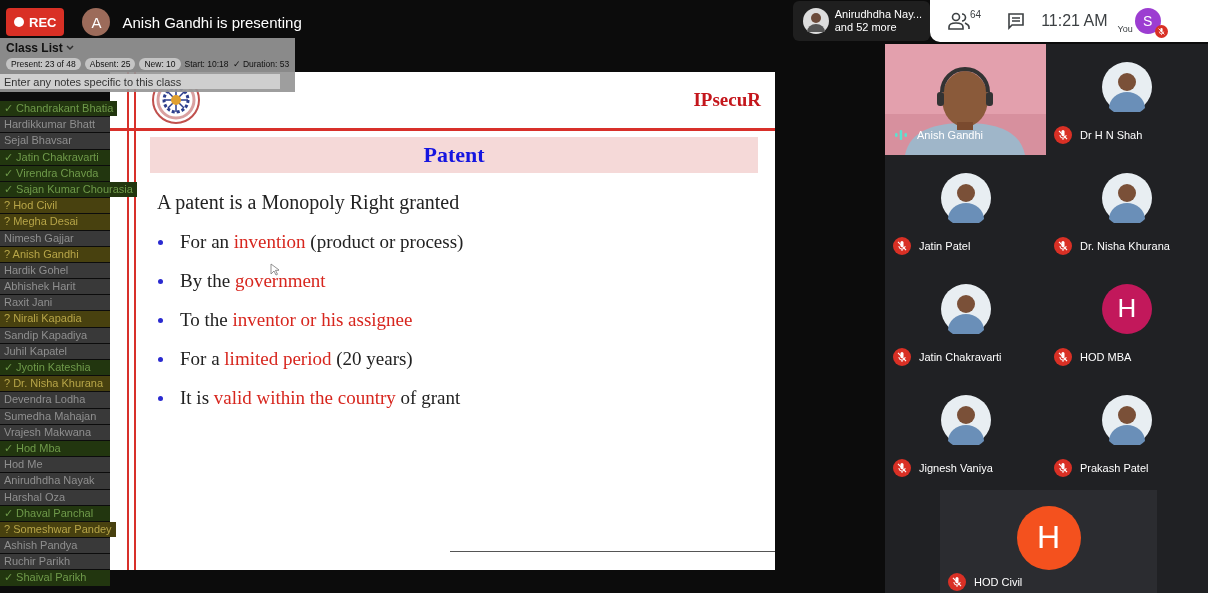 The height and width of the screenshot is (593, 1208). What do you see at coordinates (69, 47) in the screenshot?
I see `chevron-down-icon` at bounding box center [69, 47].